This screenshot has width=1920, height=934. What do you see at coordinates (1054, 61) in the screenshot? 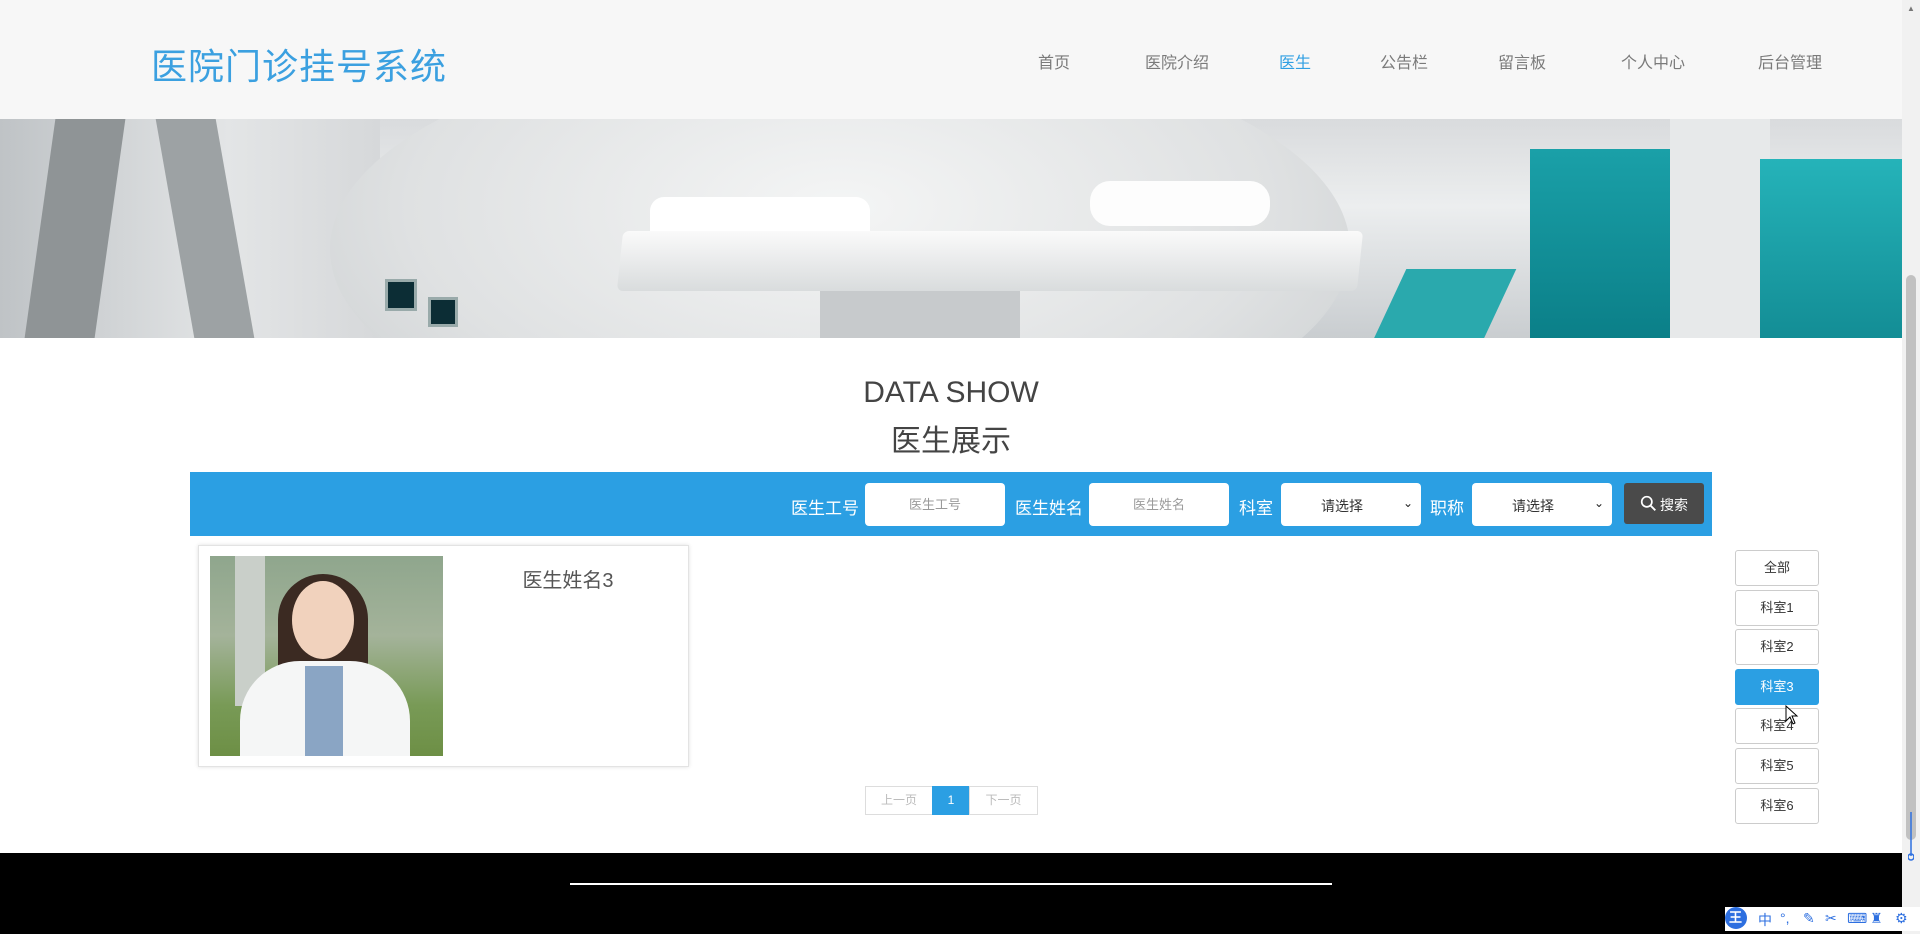
I see `nav-item-home: 首页` at bounding box center [1054, 61].